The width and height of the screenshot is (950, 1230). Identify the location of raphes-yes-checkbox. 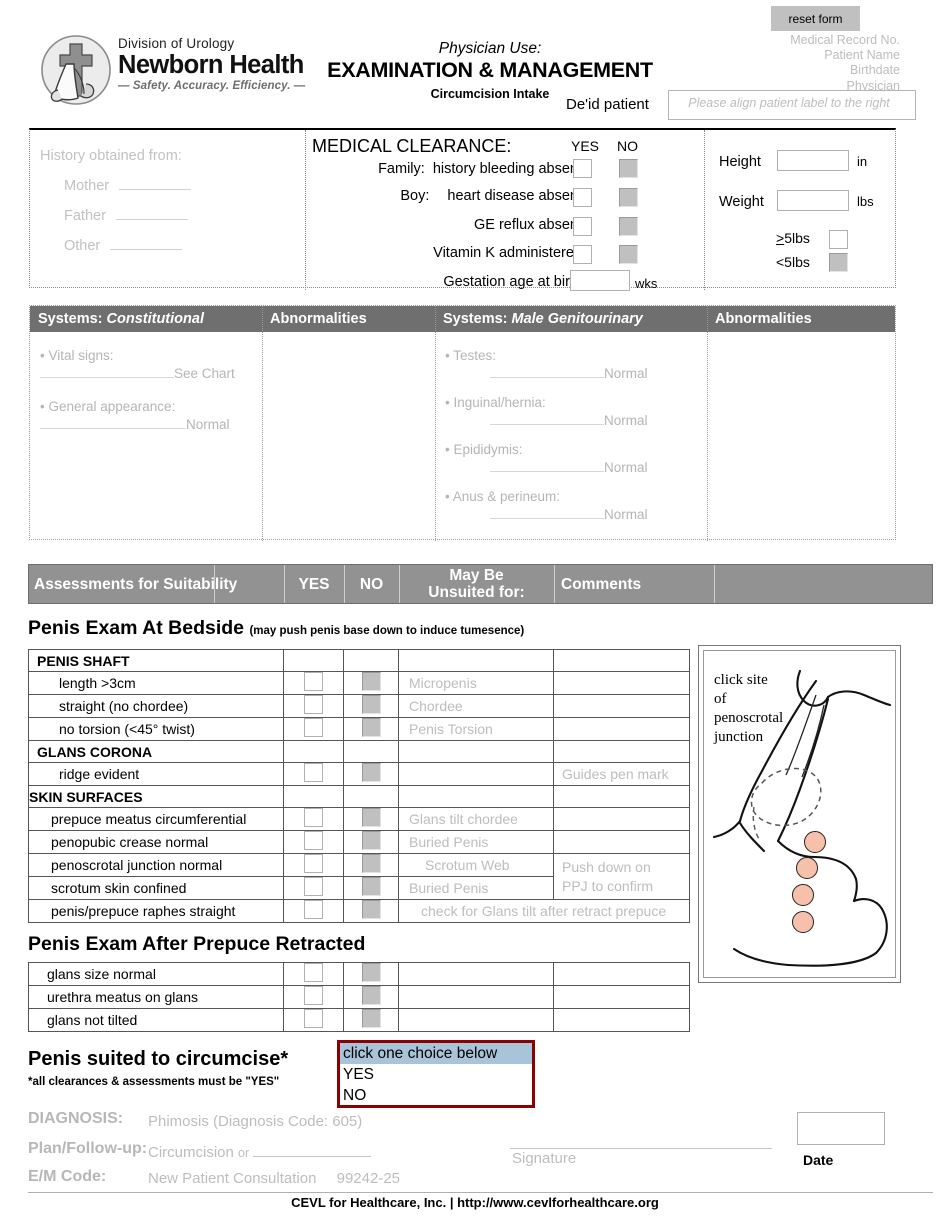
(313, 909).